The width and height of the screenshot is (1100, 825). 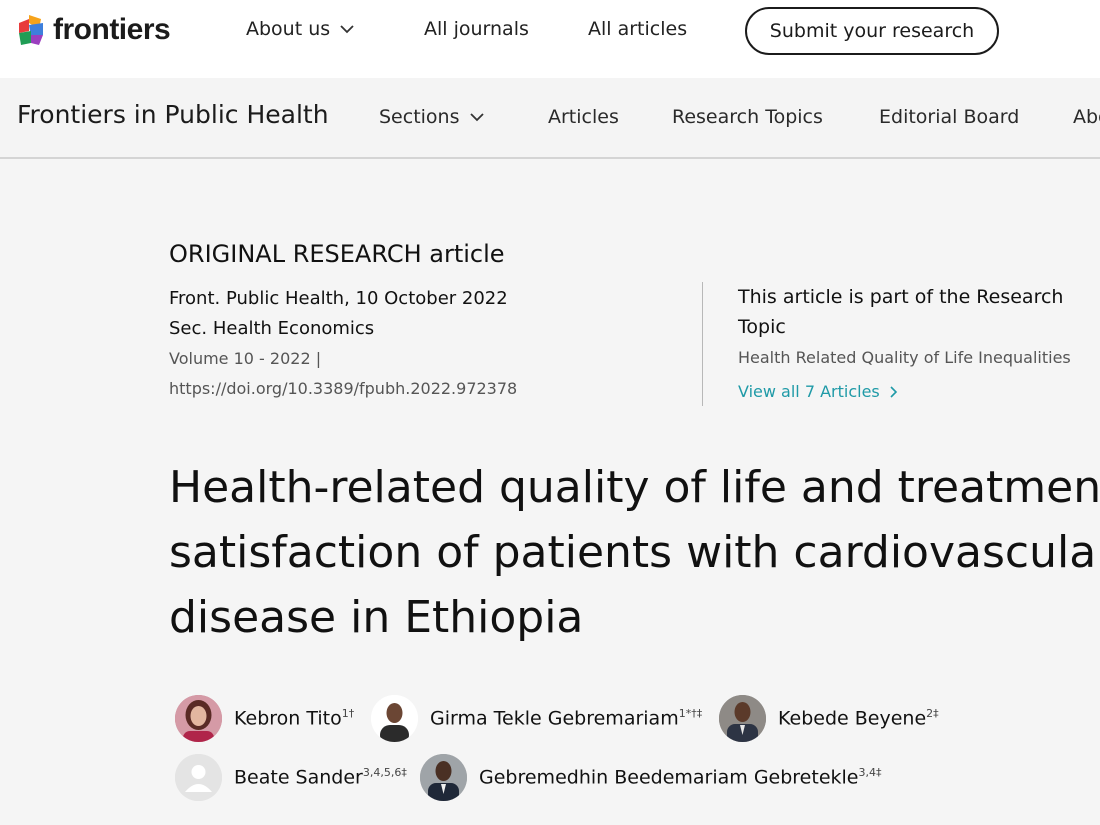 I want to click on submit-research-button: Submit your research, so click(x=872, y=31).